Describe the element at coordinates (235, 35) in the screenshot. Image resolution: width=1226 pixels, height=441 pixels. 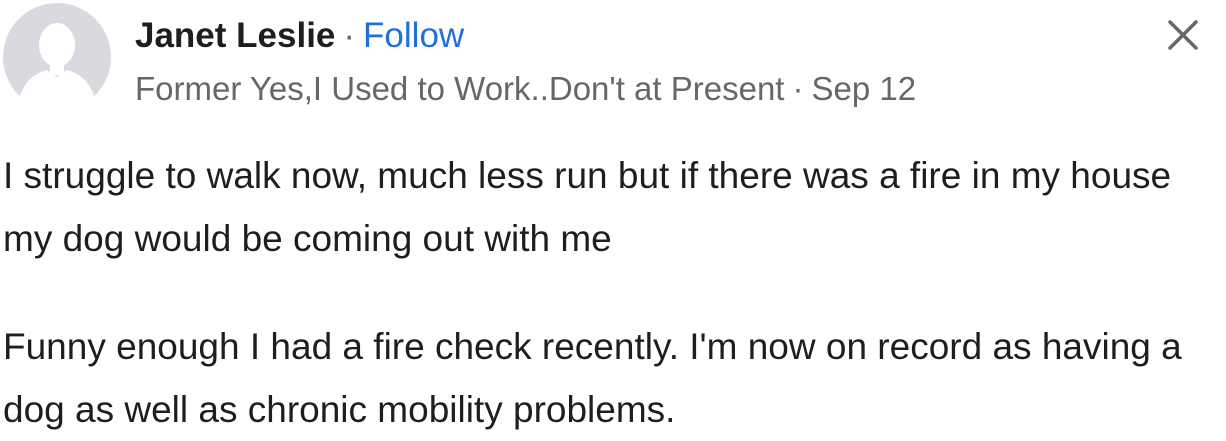
I see `author-name: Janet Leslie` at that location.